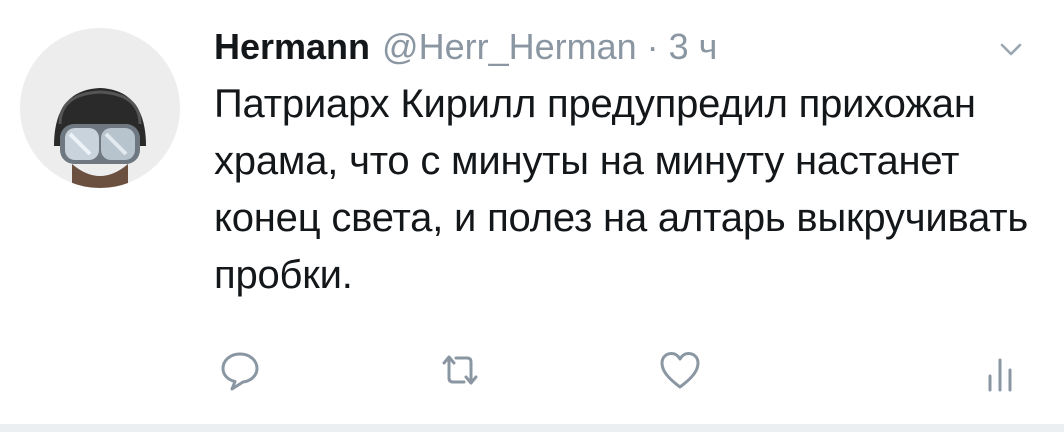 The width and height of the screenshot is (1064, 432). What do you see at coordinates (532, 428) in the screenshot?
I see `divider` at bounding box center [532, 428].